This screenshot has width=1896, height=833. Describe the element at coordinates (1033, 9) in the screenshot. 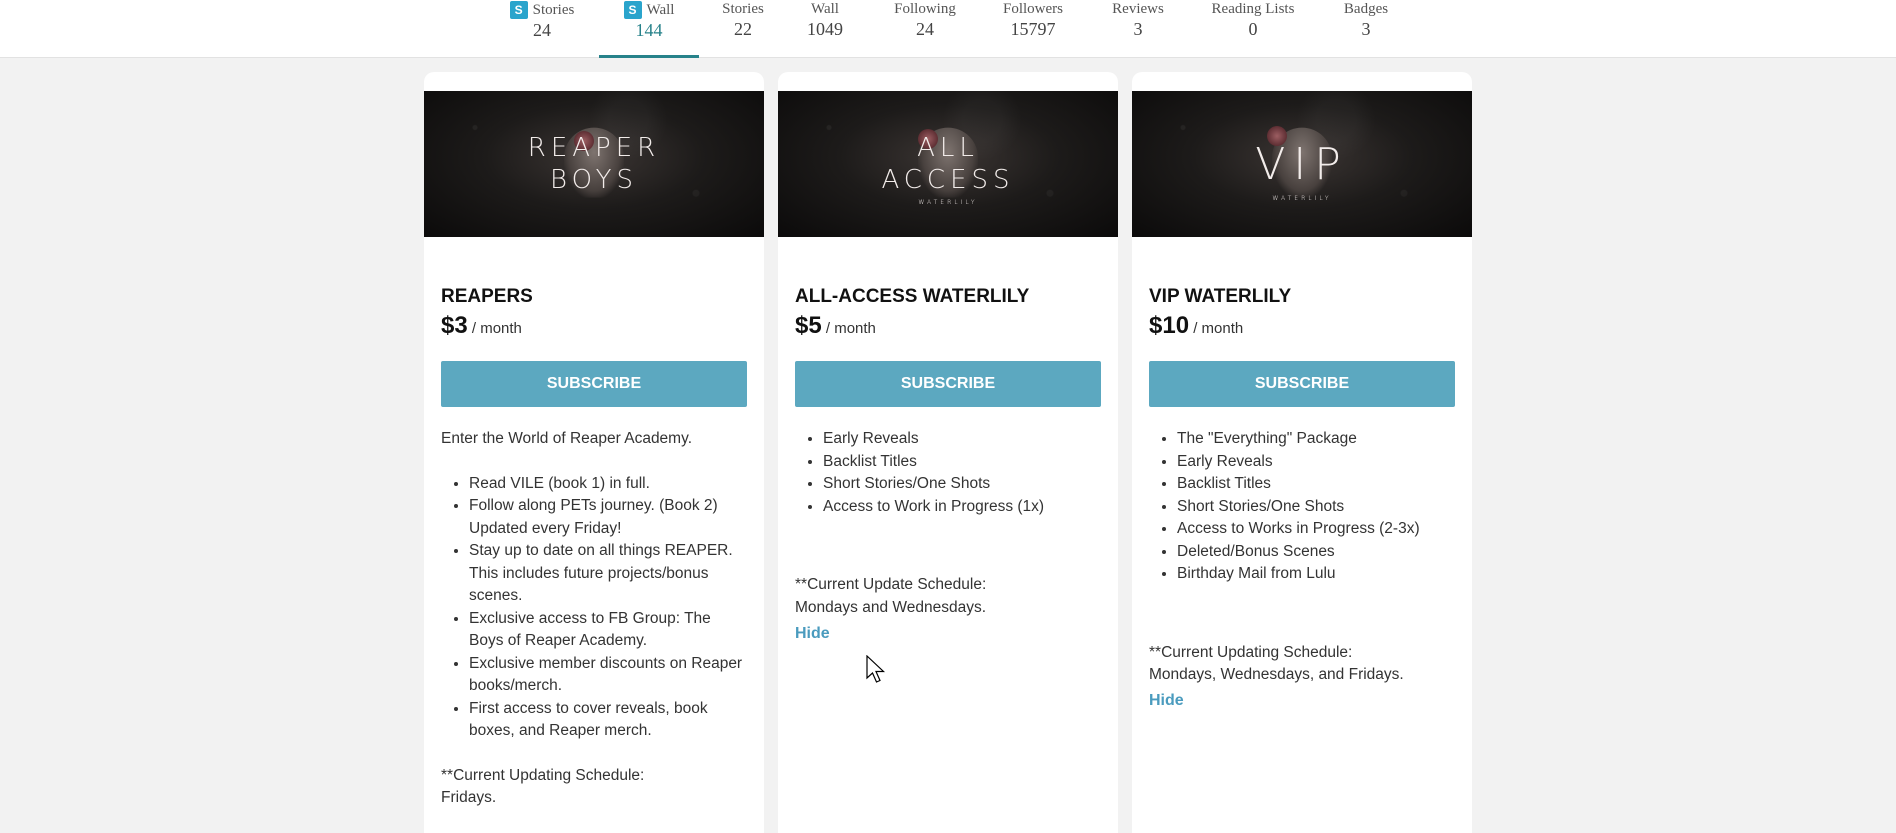

I see `tab-label: Followers` at that location.